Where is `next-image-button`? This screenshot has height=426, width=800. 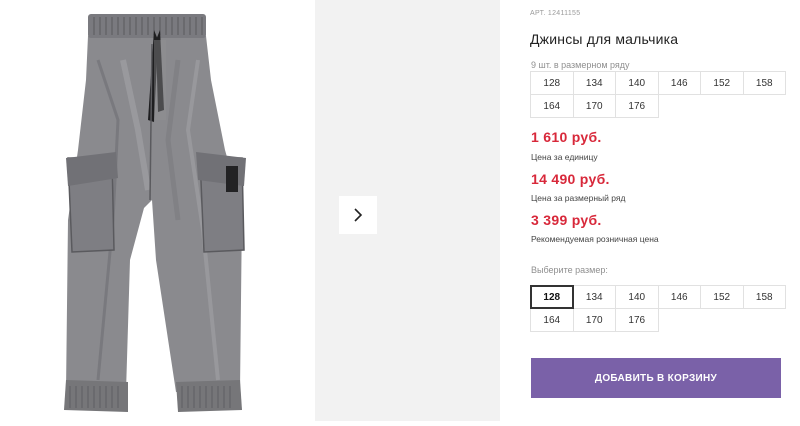
next-image-button is located at coordinates (358, 215).